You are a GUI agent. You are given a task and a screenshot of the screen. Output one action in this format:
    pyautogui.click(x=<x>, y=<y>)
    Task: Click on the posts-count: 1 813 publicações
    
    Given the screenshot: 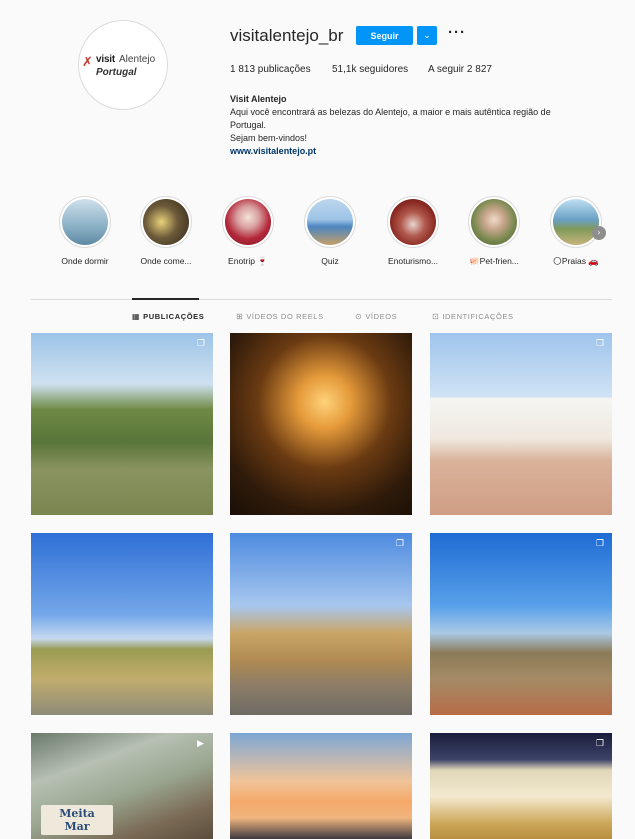 What is the action you would take?
    pyautogui.click(x=270, y=69)
    